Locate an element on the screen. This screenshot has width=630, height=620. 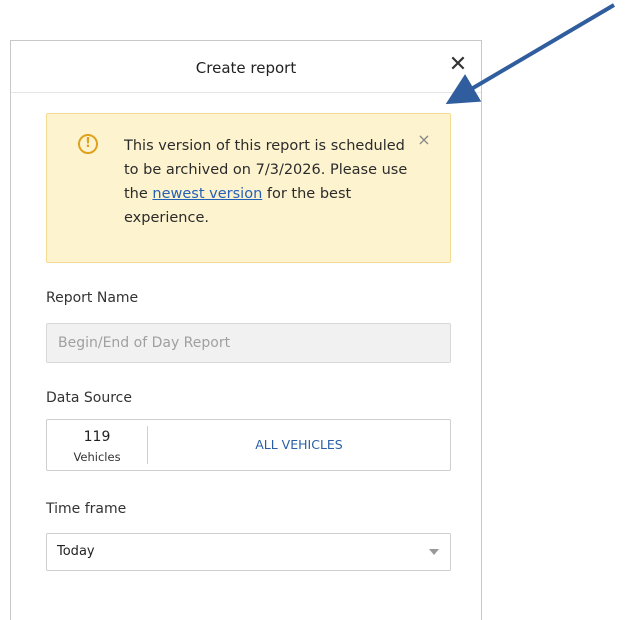
data-source-selector: 119 Vehicles ALL VEHICLES is located at coordinates (248, 445).